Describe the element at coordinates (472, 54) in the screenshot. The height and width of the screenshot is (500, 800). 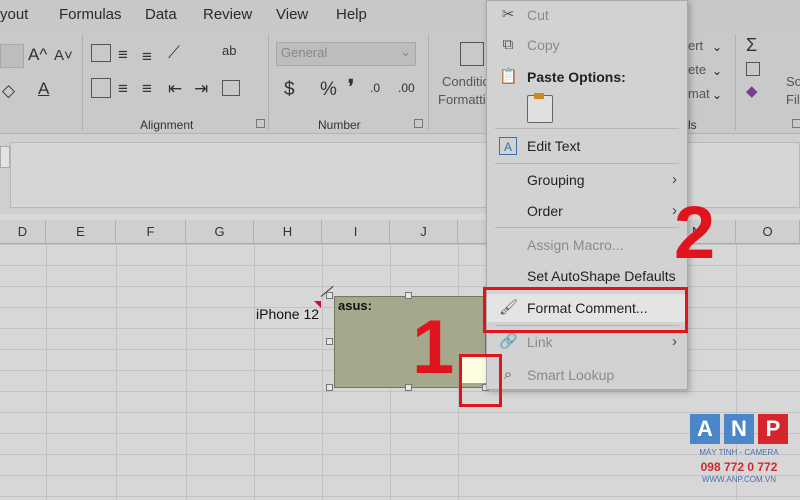
I see `conditional-formatting-icon` at that location.